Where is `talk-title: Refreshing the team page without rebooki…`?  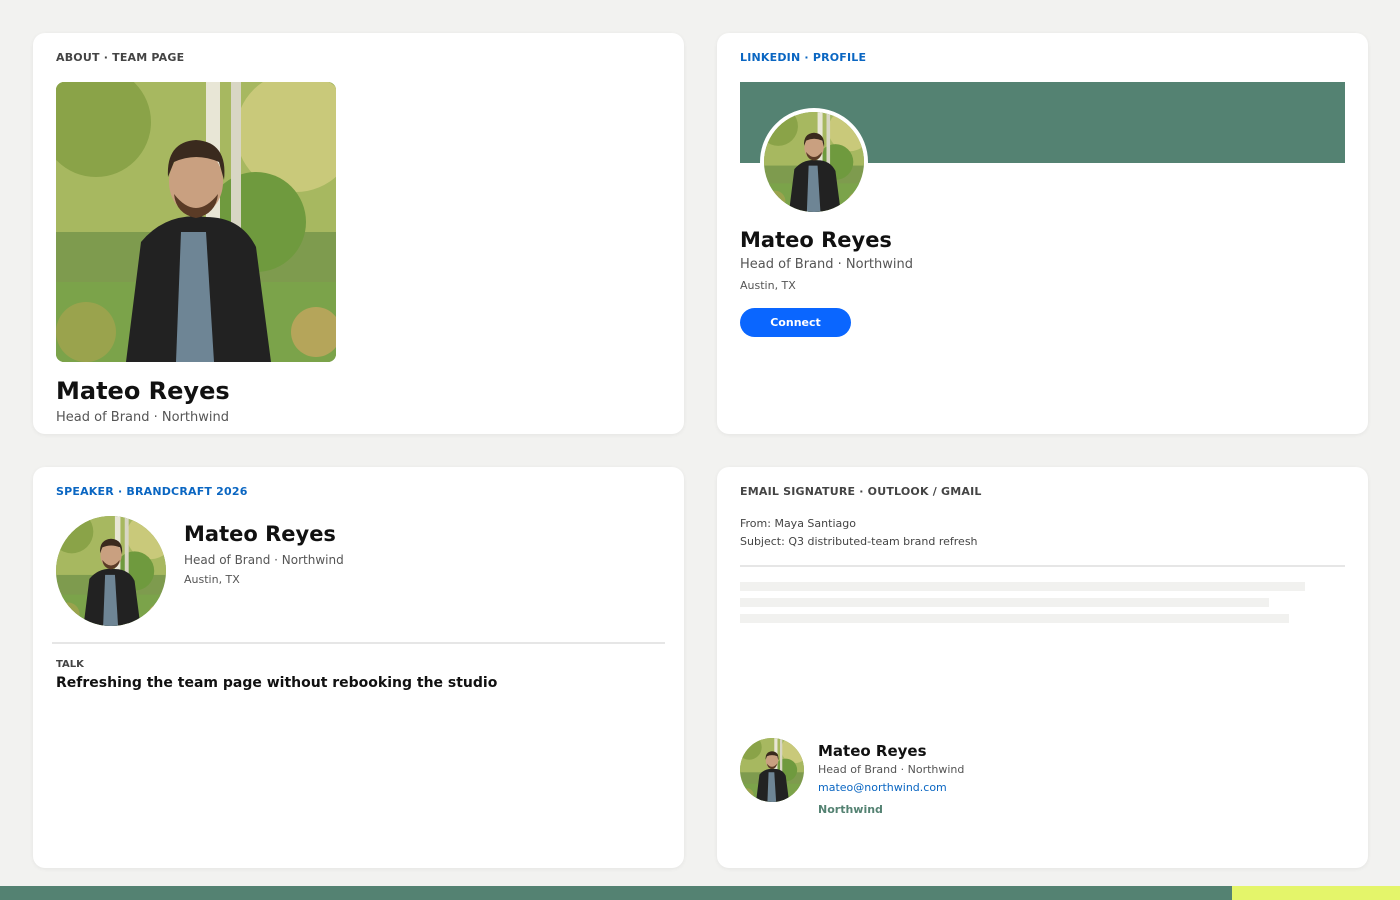
talk-title: Refreshing the team page without rebooki… is located at coordinates (277, 683).